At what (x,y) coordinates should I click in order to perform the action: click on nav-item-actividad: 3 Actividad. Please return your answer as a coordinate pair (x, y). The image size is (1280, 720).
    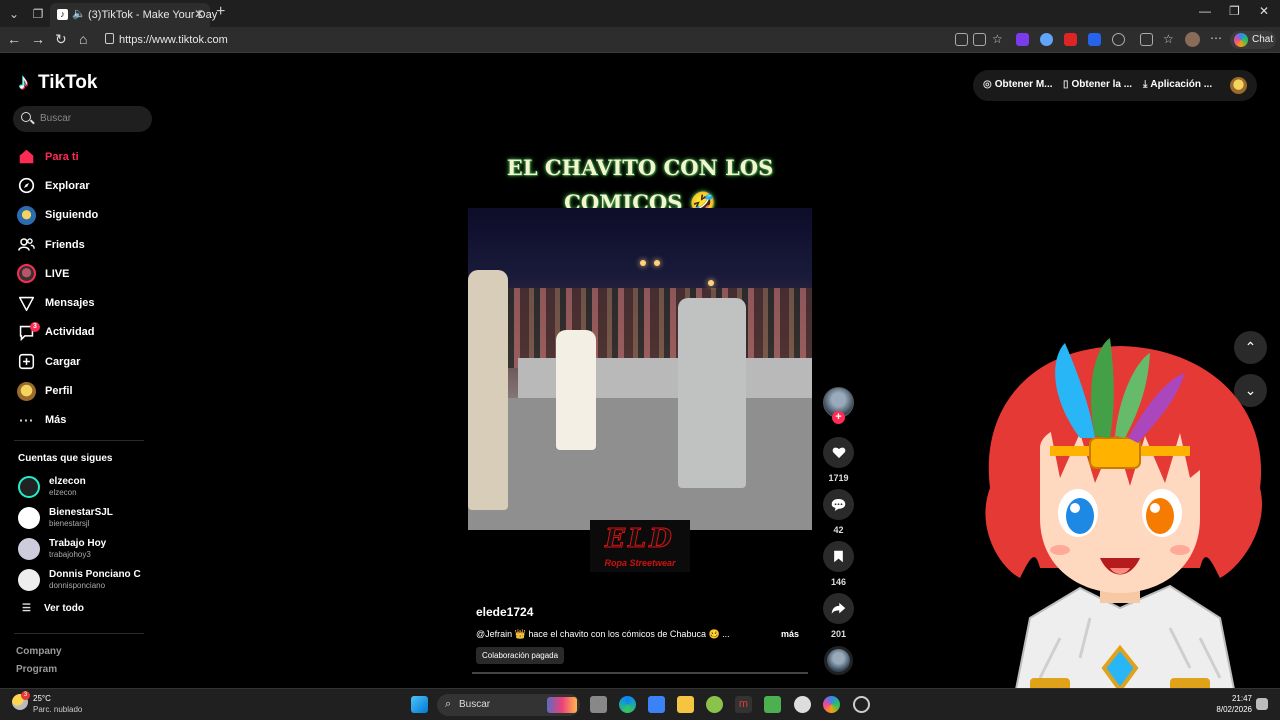
    Looking at the image, I should click on (86, 332).